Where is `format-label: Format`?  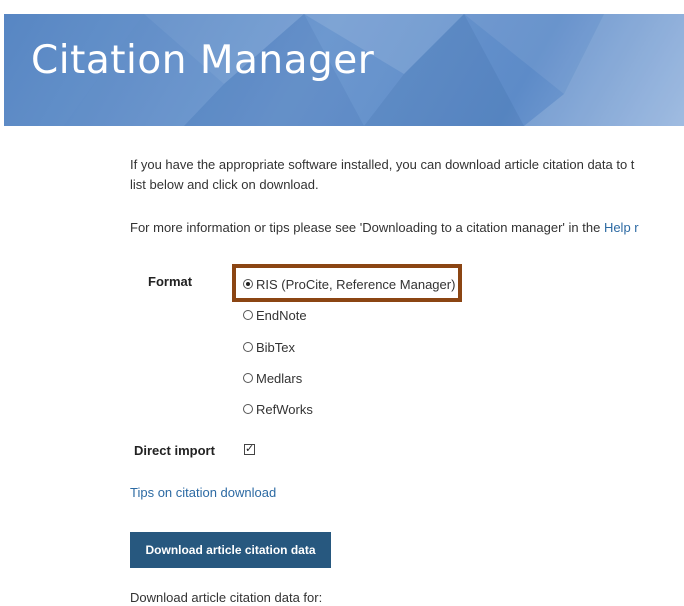 format-label: Format is located at coordinates (170, 281).